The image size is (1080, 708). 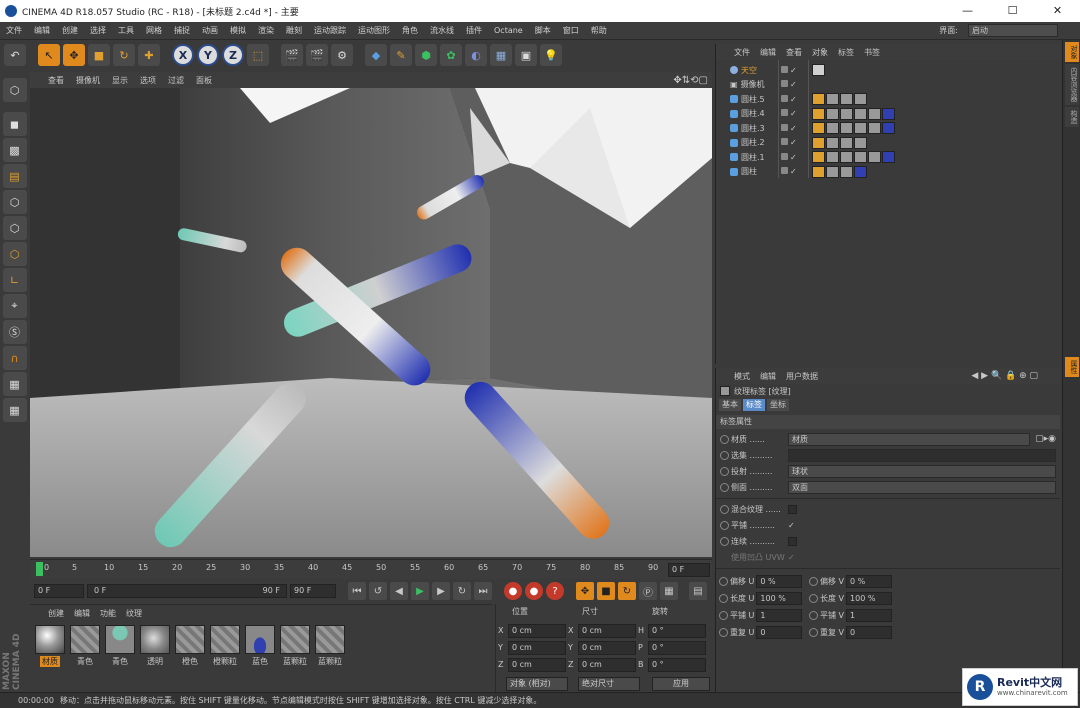 What do you see at coordinates (292, 55) in the screenshot?
I see `render-view-icon: 🎬` at bounding box center [292, 55].